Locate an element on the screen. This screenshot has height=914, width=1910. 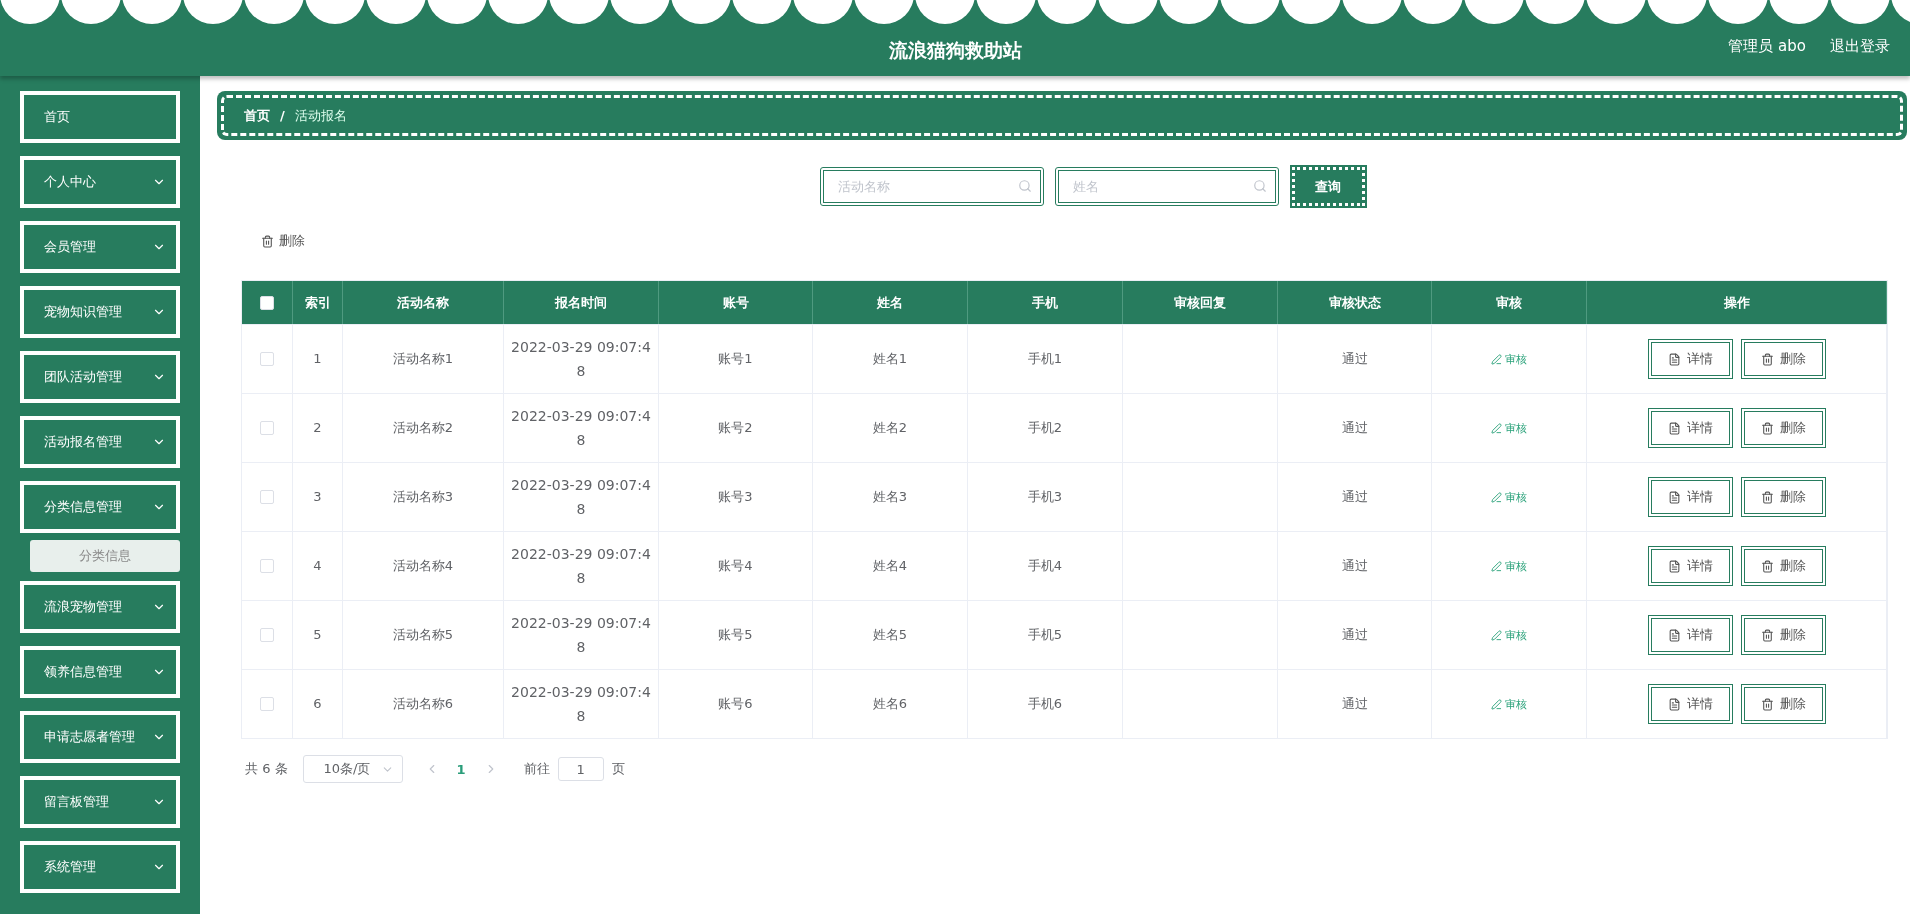
column-header: 审核回复 is located at coordinates (1200, 302).